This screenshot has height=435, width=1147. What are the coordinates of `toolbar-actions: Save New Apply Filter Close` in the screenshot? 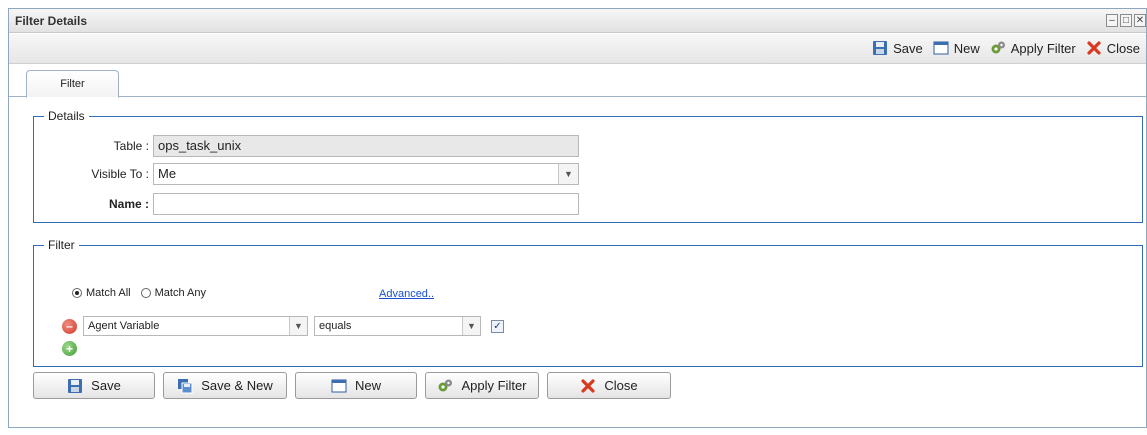 It's located at (1006, 48).